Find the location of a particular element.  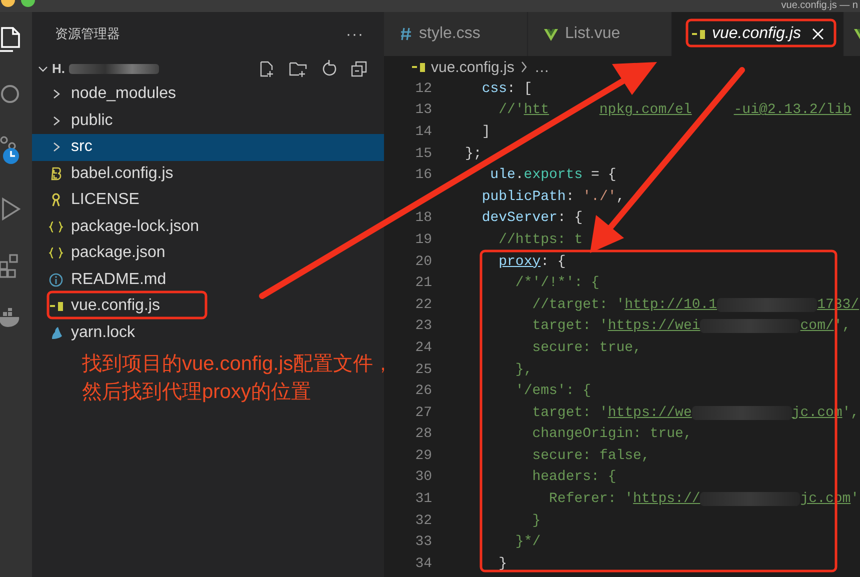

code-line: headers: { is located at coordinates (573, 477).